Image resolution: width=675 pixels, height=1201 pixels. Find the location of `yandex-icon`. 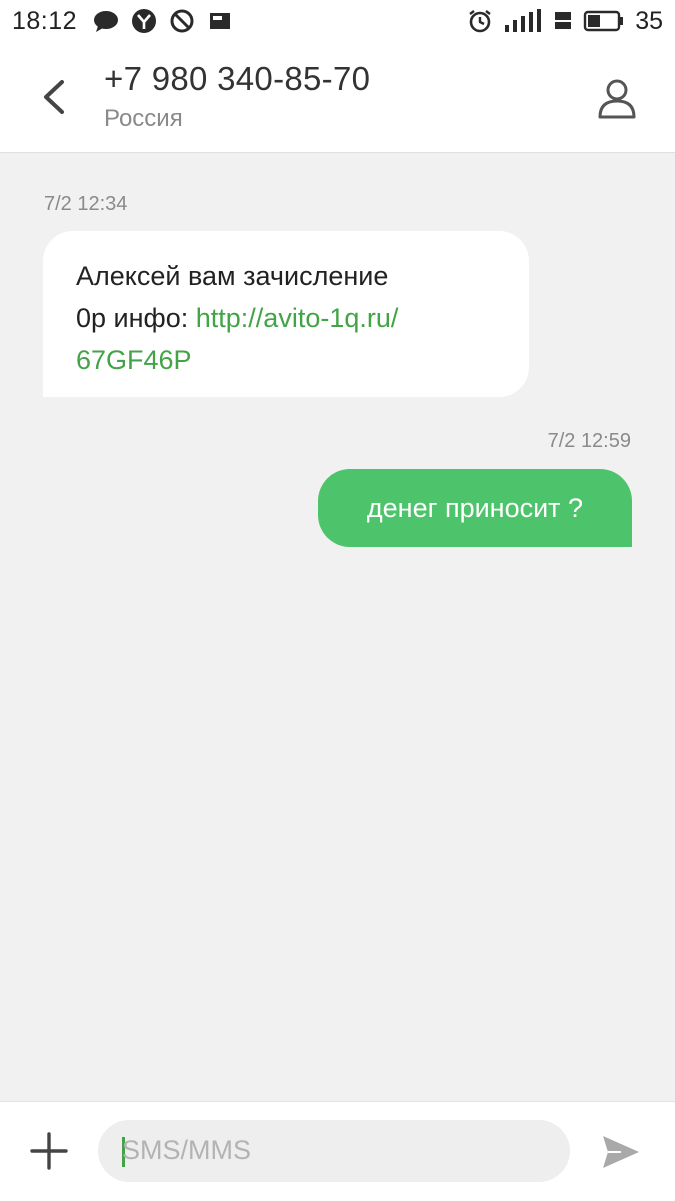

yandex-icon is located at coordinates (144, 21).